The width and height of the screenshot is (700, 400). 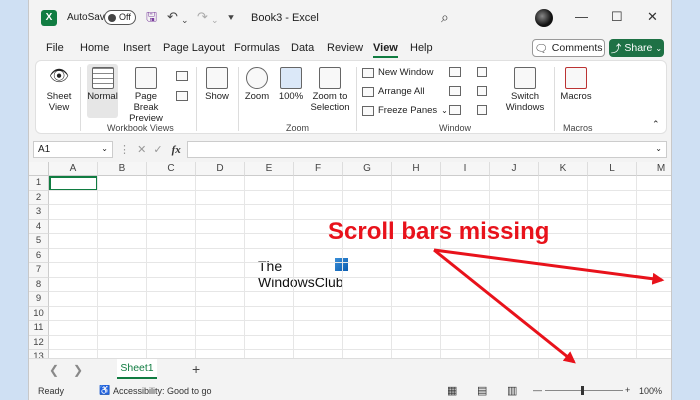 What do you see at coordinates (416, 169) in the screenshot?
I see `column-header-h: H` at bounding box center [416, 169].